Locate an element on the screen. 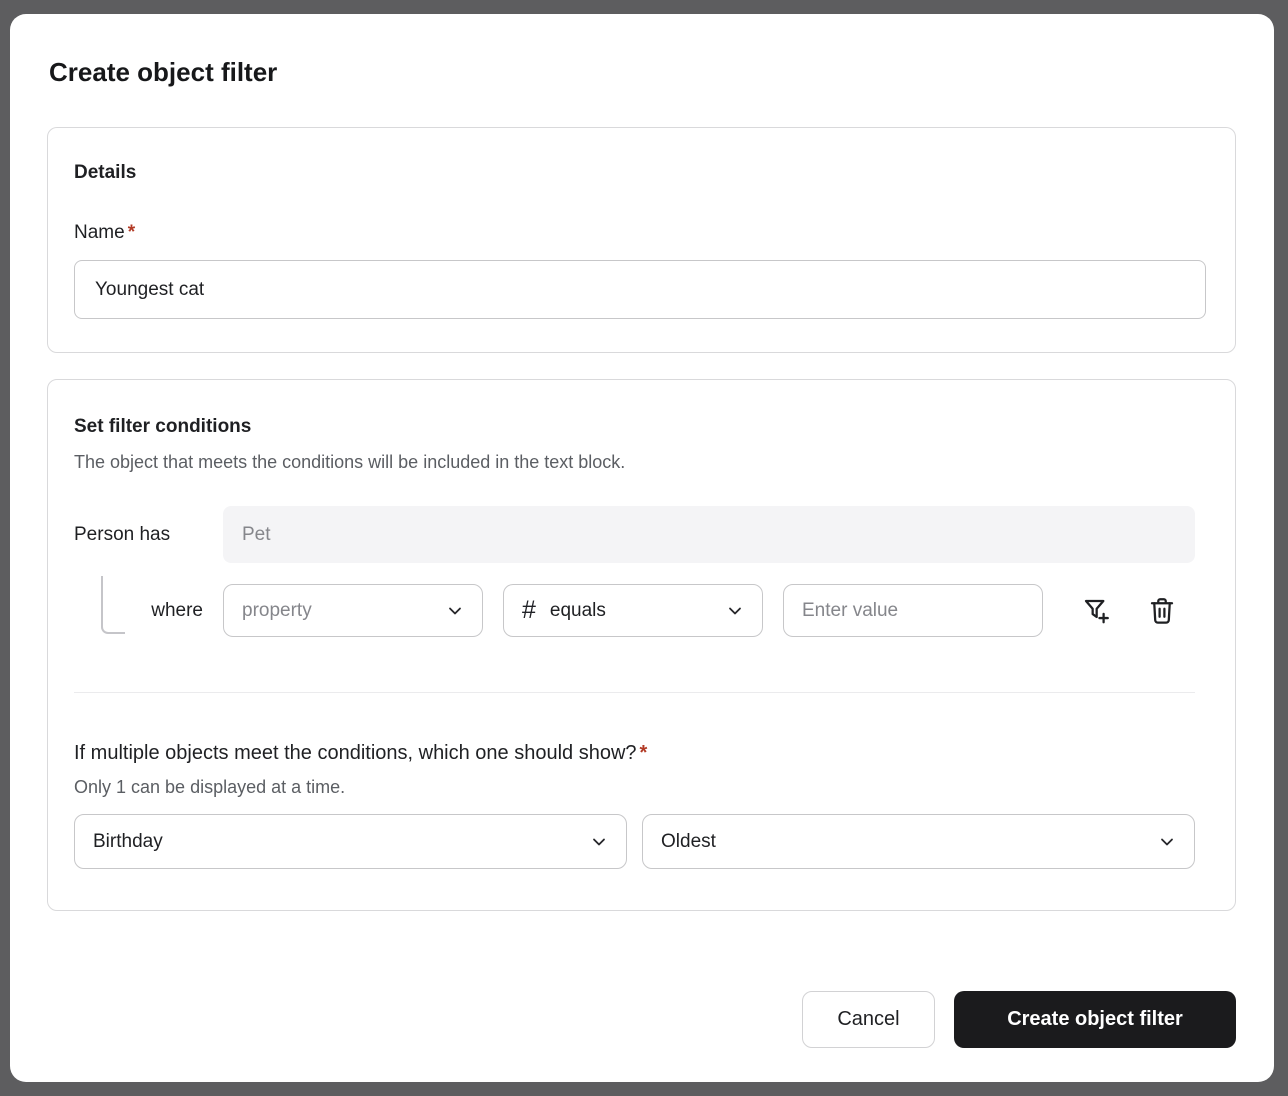 Image resolution: width=1288 pixels, height=1096 pixels. selection-note: Only 1 can be displayed at a time. is located at coordinates (210, 787).